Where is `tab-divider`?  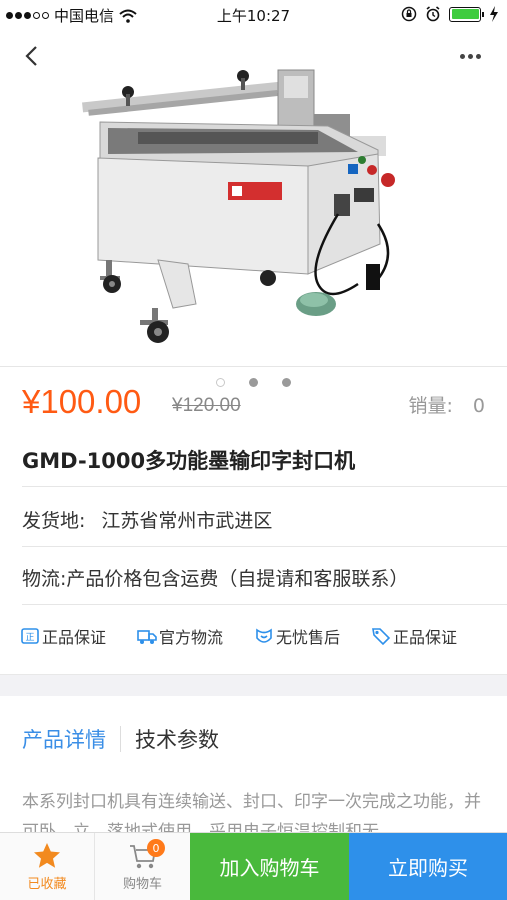
tab-divider is located at coordinates (120, 739).